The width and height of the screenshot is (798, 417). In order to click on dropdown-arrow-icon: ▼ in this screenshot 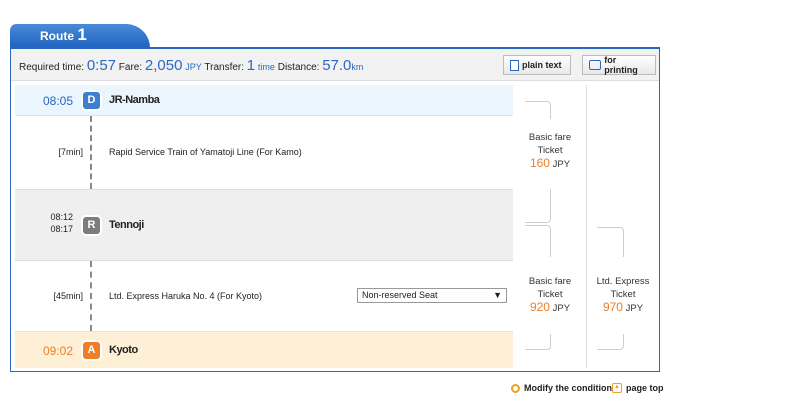, I will do `click(497, 295)`.